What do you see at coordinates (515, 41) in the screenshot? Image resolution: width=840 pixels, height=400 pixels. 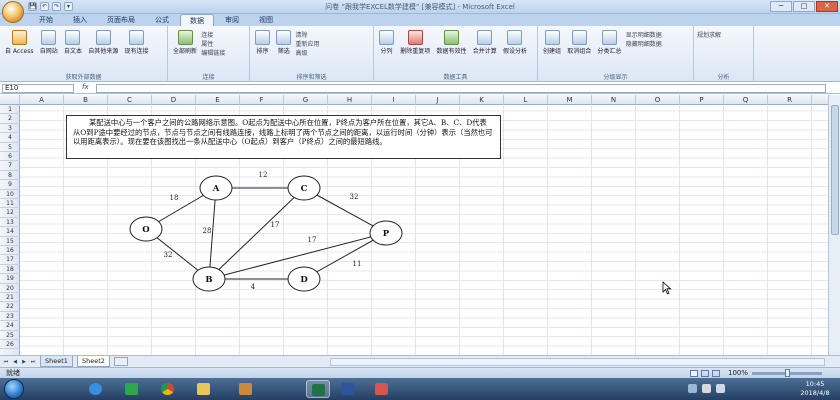 I see `what-if-button: 假设分析` at bounding box center [515, 41].